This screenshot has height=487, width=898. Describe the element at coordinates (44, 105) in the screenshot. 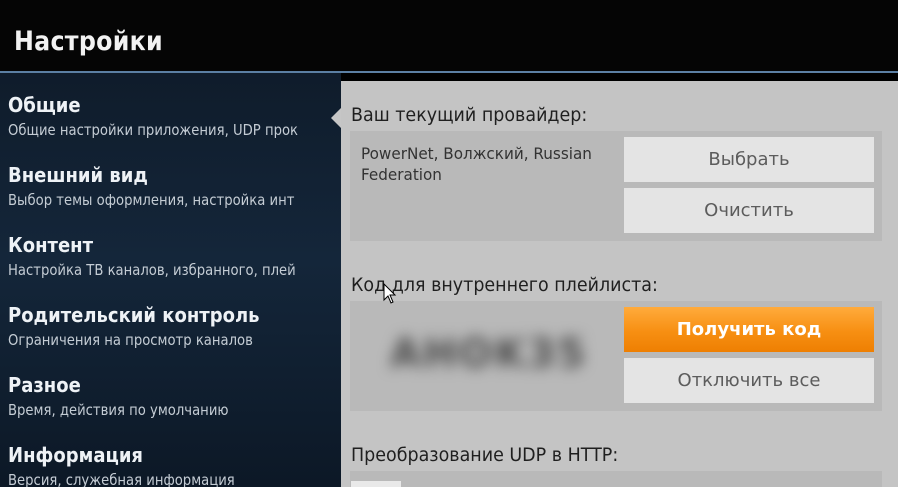

I see `sidebar-item-label: Общие` at that location.